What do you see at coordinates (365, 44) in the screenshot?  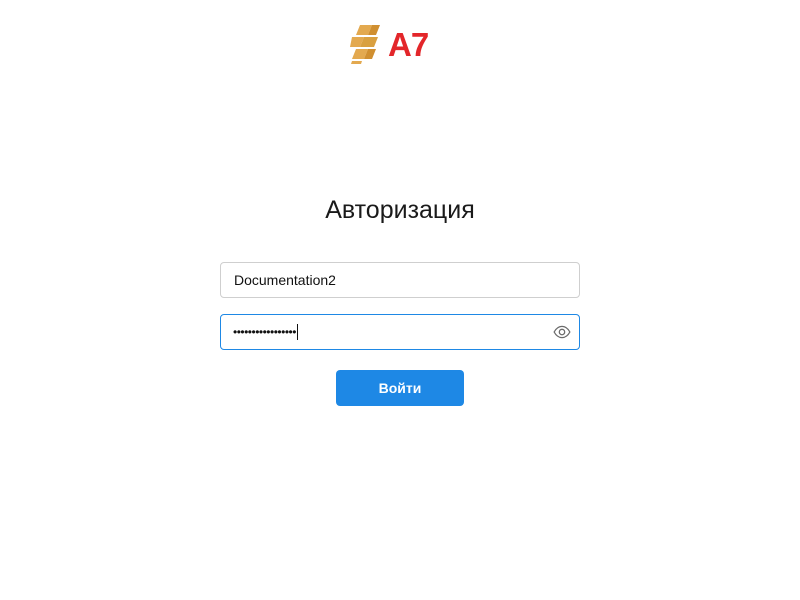 I see `stacked-bricks-icon` at bounding box center [365, 44].